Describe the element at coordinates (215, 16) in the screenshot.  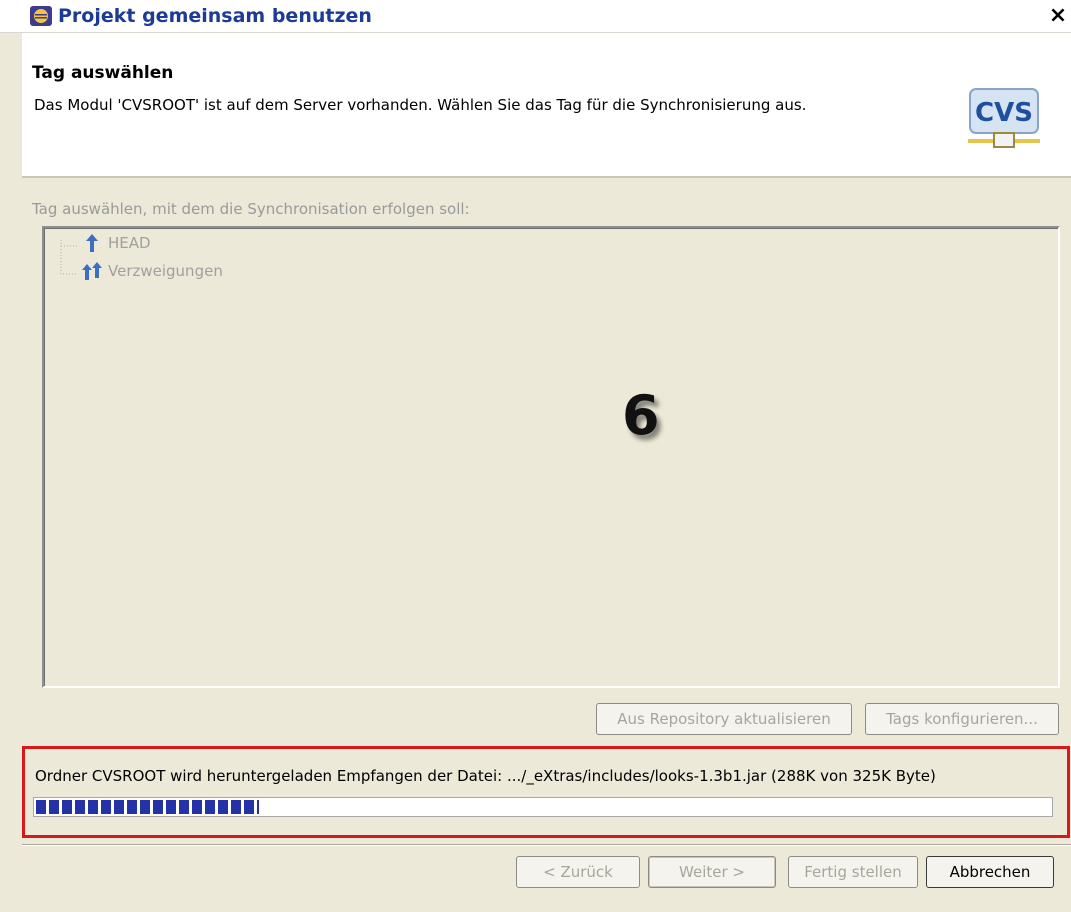
I see `window-title: Projekt gemeinsam benutzen` at that location.